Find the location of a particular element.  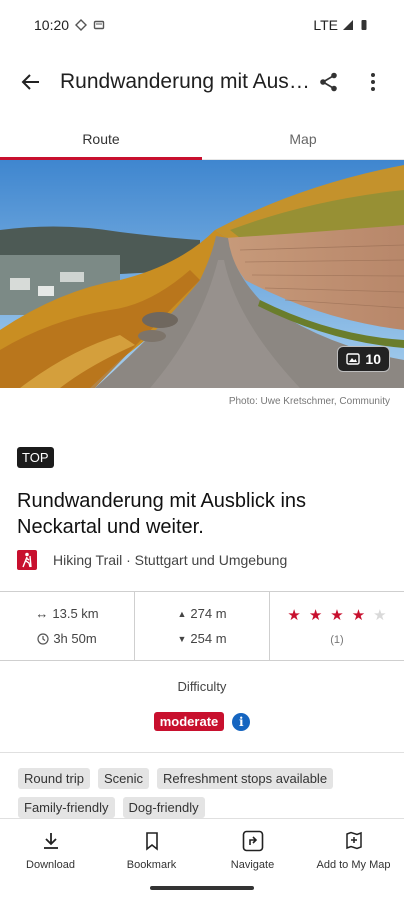

download-button: Download is located at coordinates (50, 859).